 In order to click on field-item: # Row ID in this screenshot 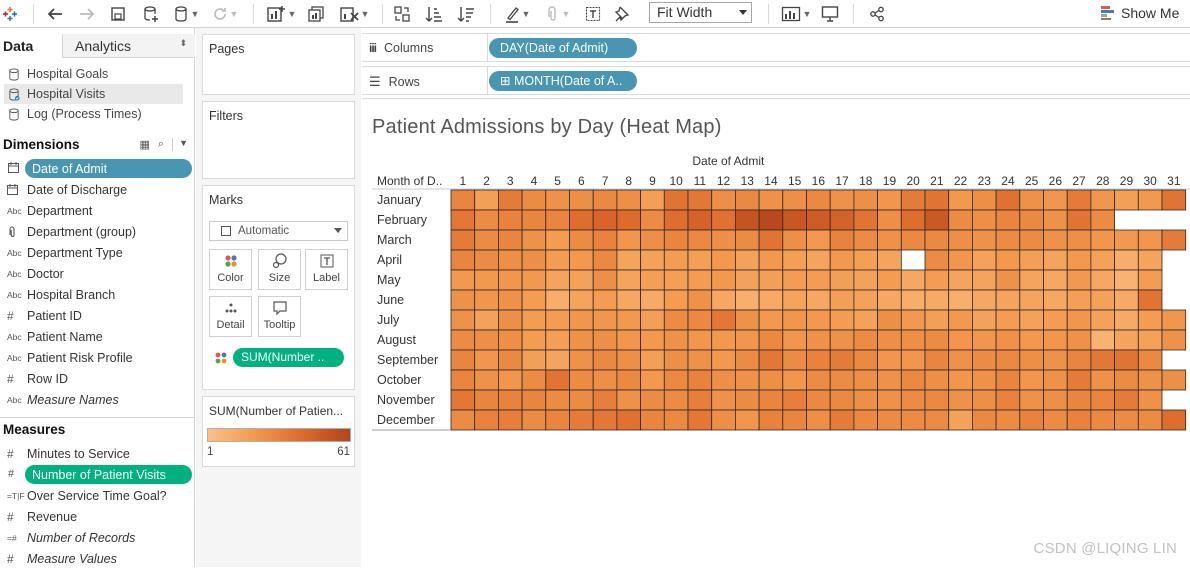, I will do `click(98, 378)`.